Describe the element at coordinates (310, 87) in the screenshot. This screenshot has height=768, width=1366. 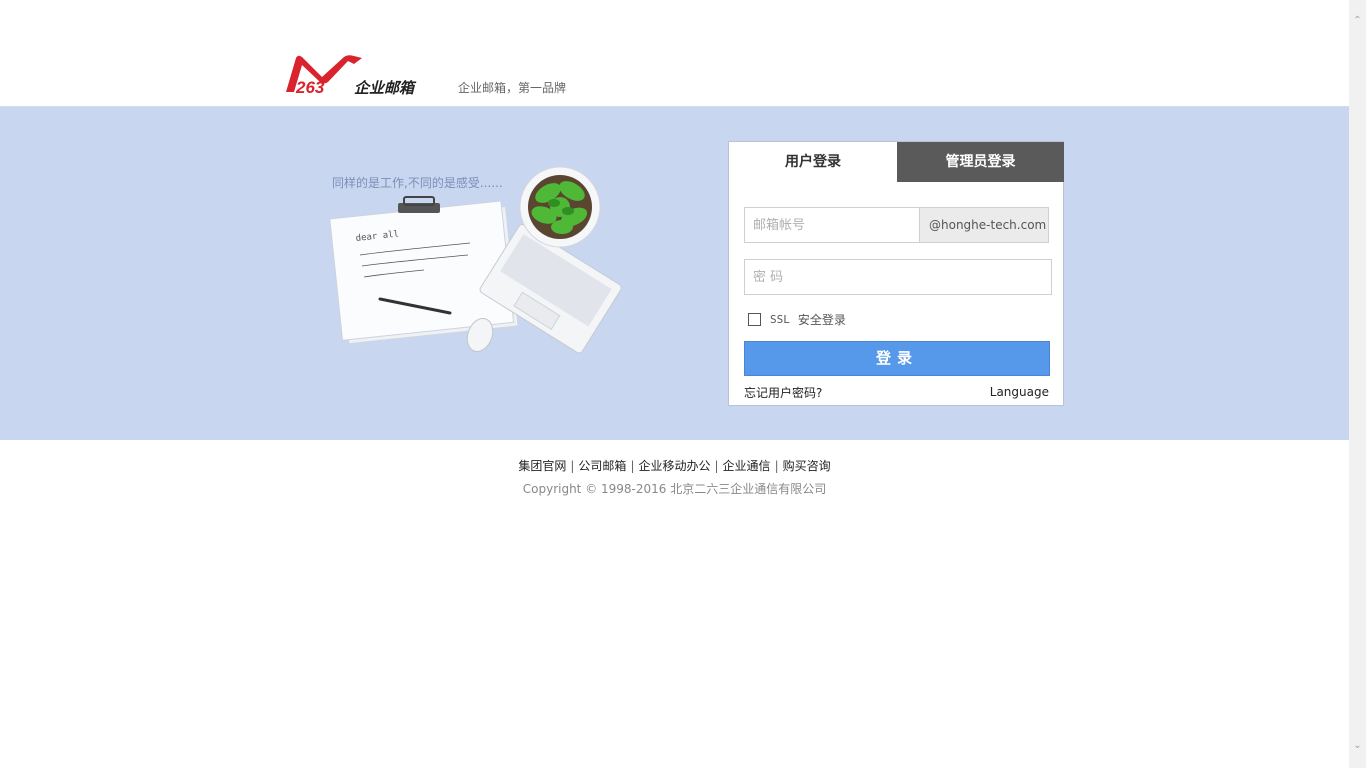
I see `svg-text: 263` at that location.